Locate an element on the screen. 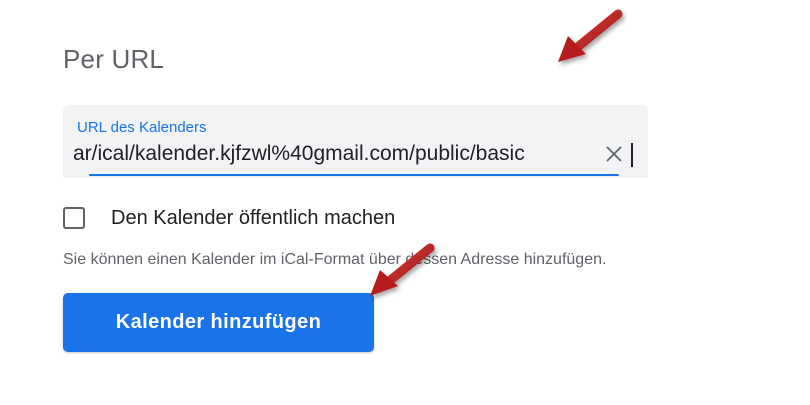 This screenshot has width=810, height=405. clear-icon is located at coordinates (614, 154).